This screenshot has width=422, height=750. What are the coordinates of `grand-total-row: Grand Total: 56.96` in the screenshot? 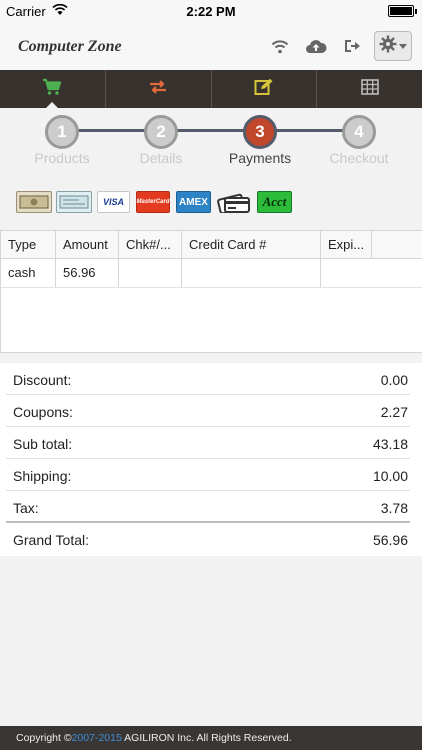 It's located at (208, 539).